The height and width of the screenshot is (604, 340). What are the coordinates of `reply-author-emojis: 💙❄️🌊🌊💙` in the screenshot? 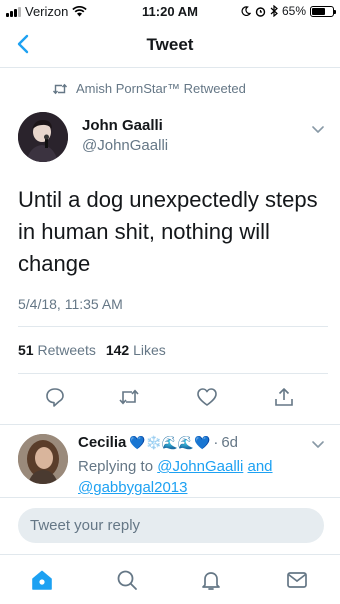 It's located at (170, 442).